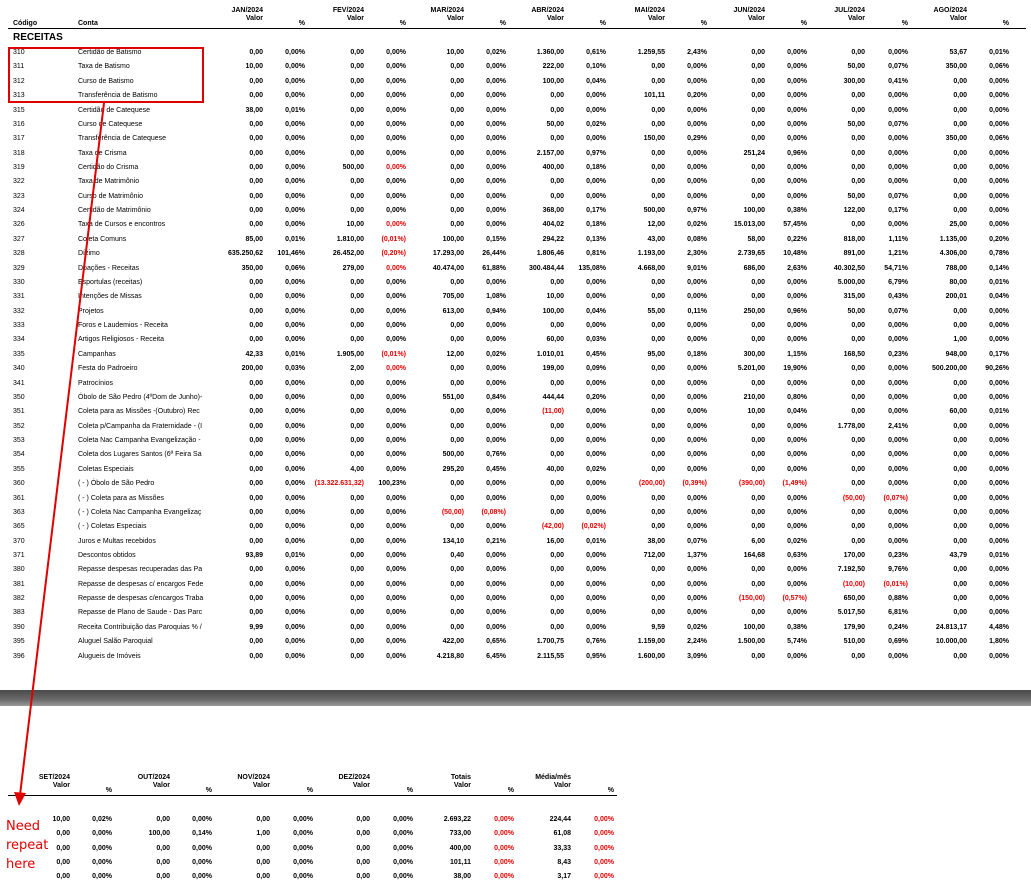  I want to click on row-value: (42,00), so click(552, 527).